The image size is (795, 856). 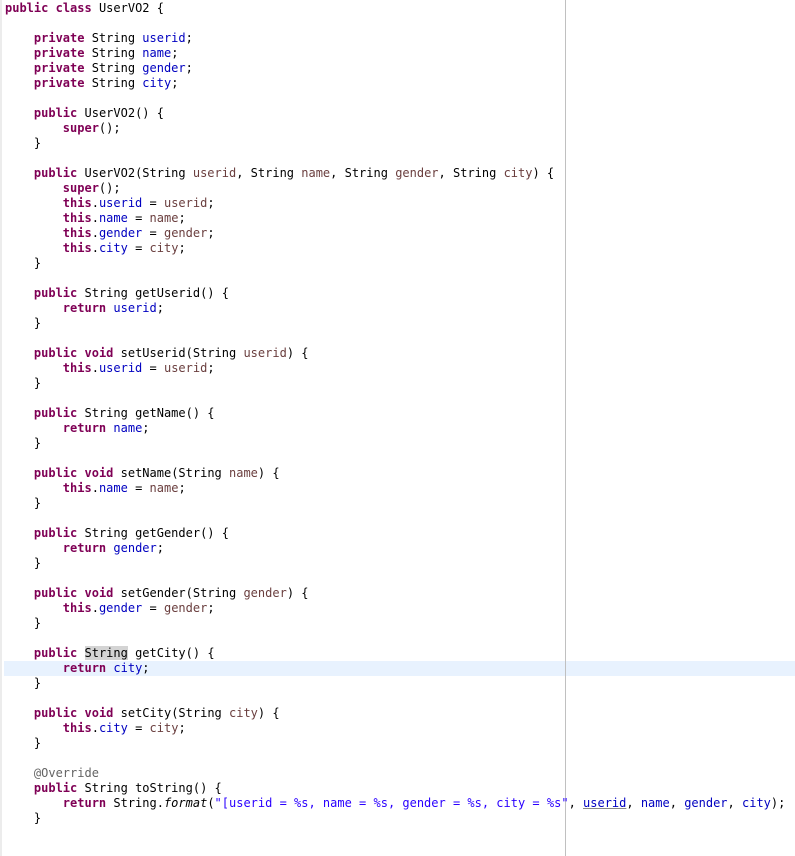 What do you see at coordinates (66, 773) in the screenshot?
I see `annotation: @Override` at bounding box center [66, 773].